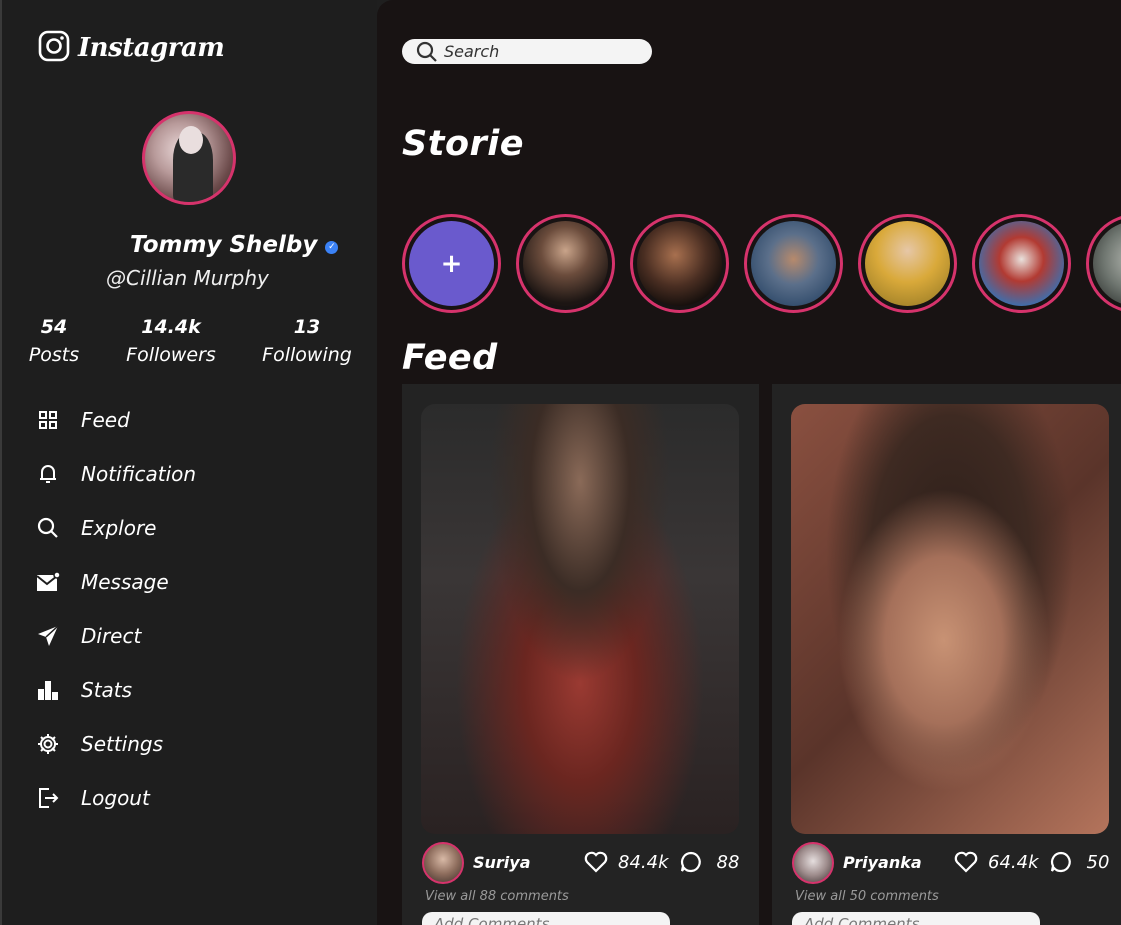 The width and height of the screenshot is (1121, 925). What do you see at coordinates (48, 636) in the screenshot?
I see `send-icon` at bounding box center [48, 636].